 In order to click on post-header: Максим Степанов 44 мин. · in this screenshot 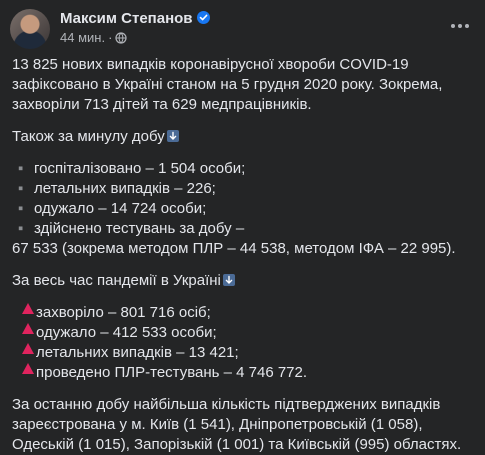, I will do `click(242, 29)`.